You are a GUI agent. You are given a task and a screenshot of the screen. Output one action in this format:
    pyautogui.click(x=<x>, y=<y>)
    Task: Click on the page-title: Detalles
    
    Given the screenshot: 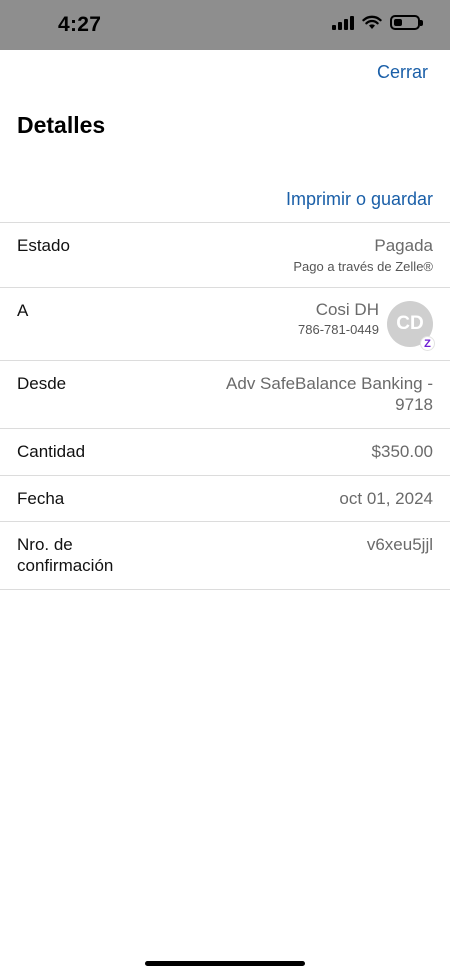 What is the action you would take?
    pyautogui.click(x=61, y=125)
    